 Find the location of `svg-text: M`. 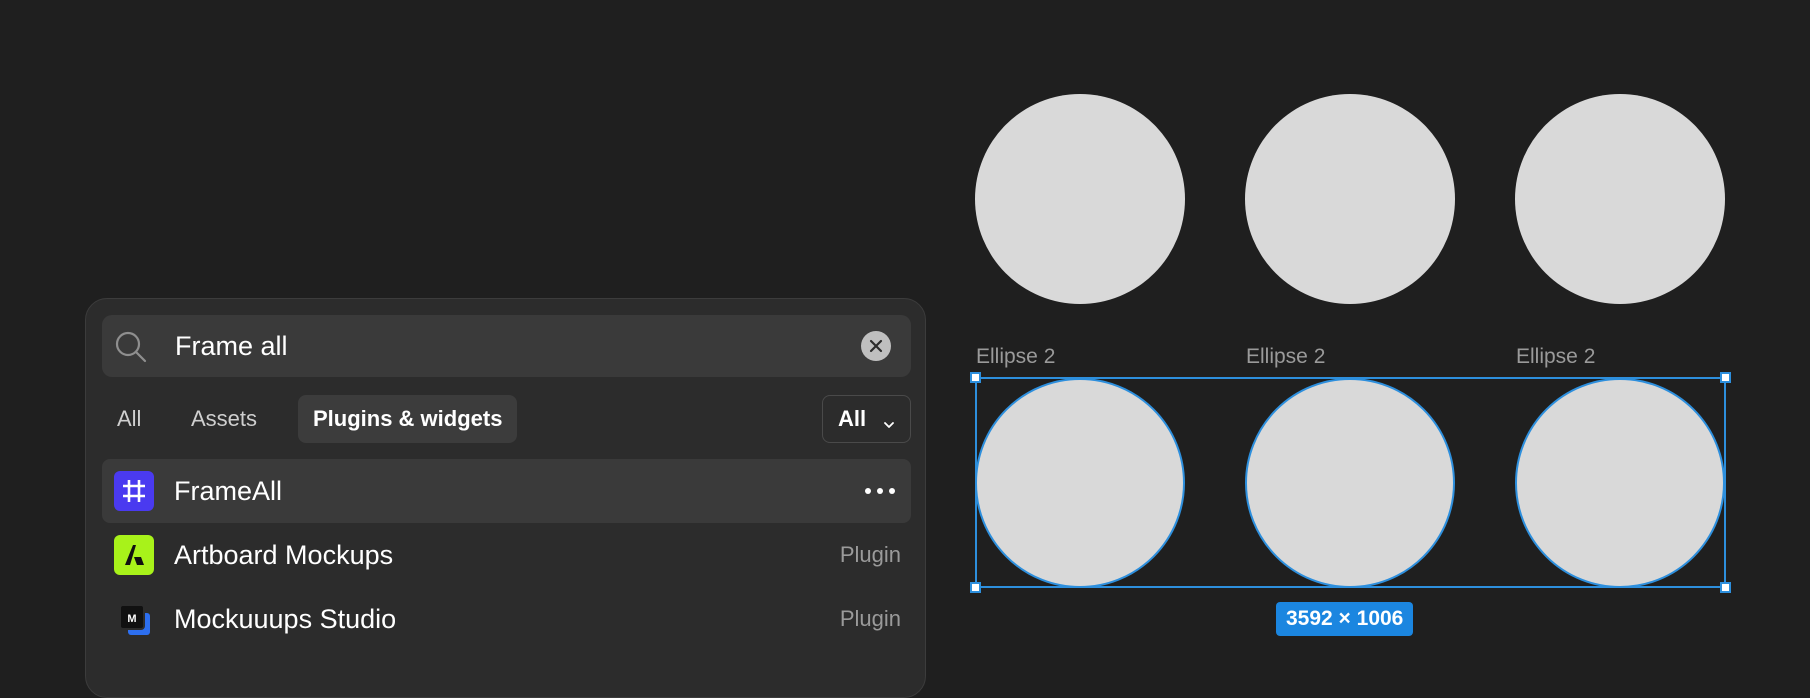

svg-text: M is located at coordinates (131, 619).